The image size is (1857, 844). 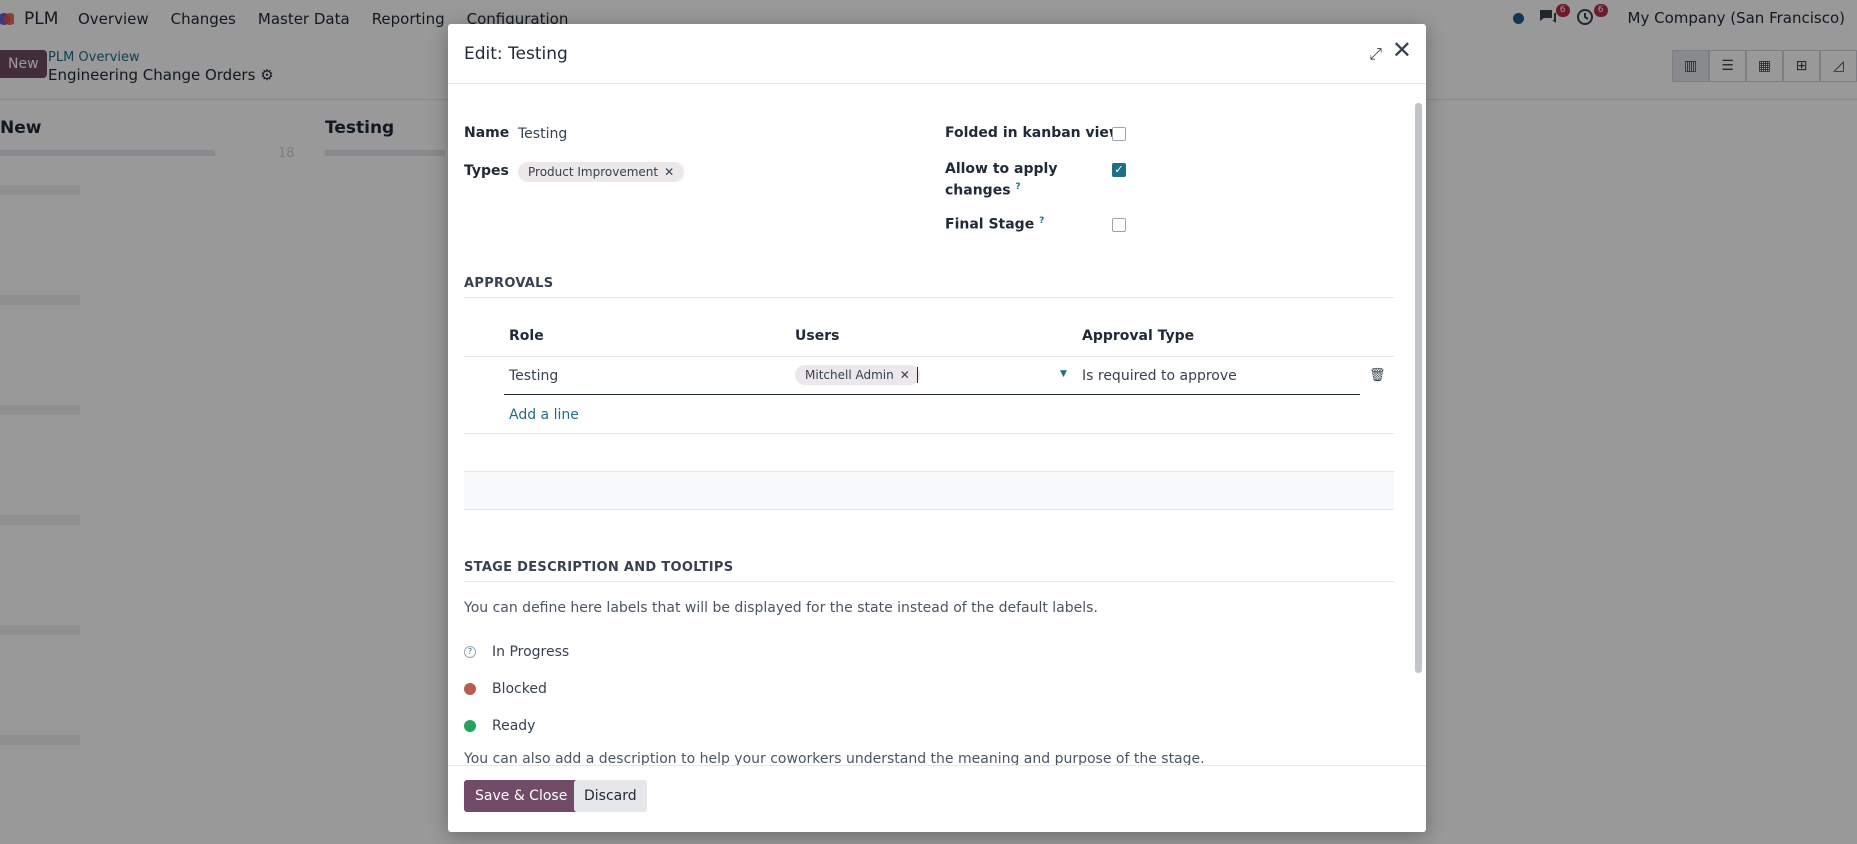 What do you see at coordinates (1063, 374) in the screenshot?
I see `dropdown-caret-icon: ▼` at bounding box center [1063, 374].